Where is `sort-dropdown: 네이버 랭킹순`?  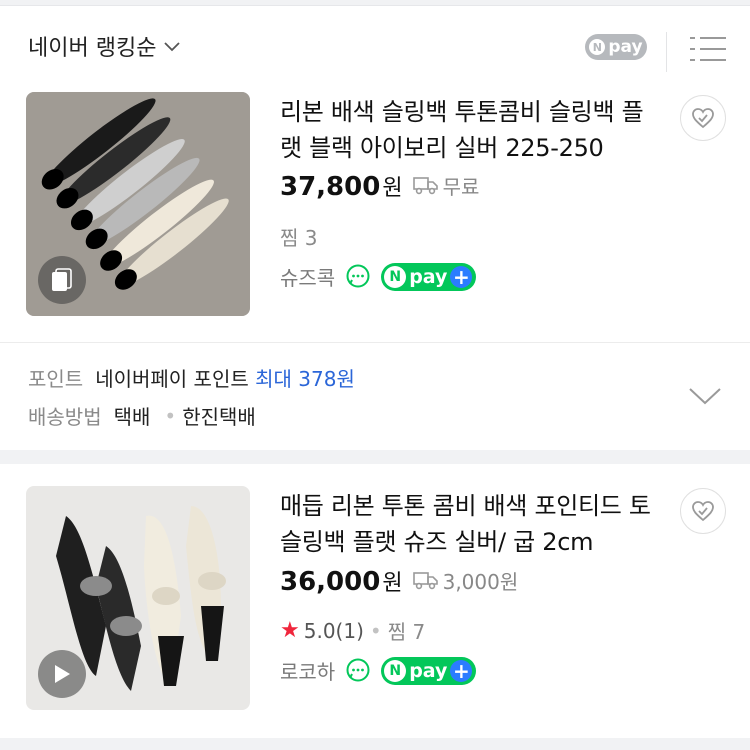 sort-dropdown: 네이버 랭킹순 is located at coordinates (105, 46).